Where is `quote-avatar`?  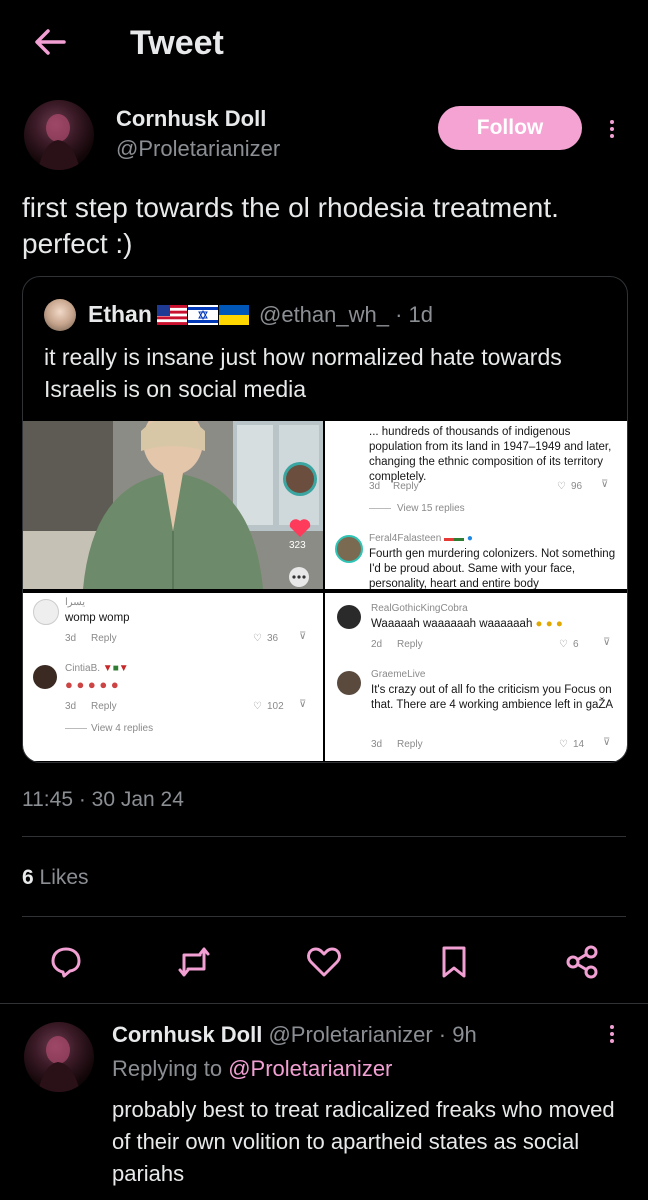 quote-avatar is located at coordinates (60, 315).